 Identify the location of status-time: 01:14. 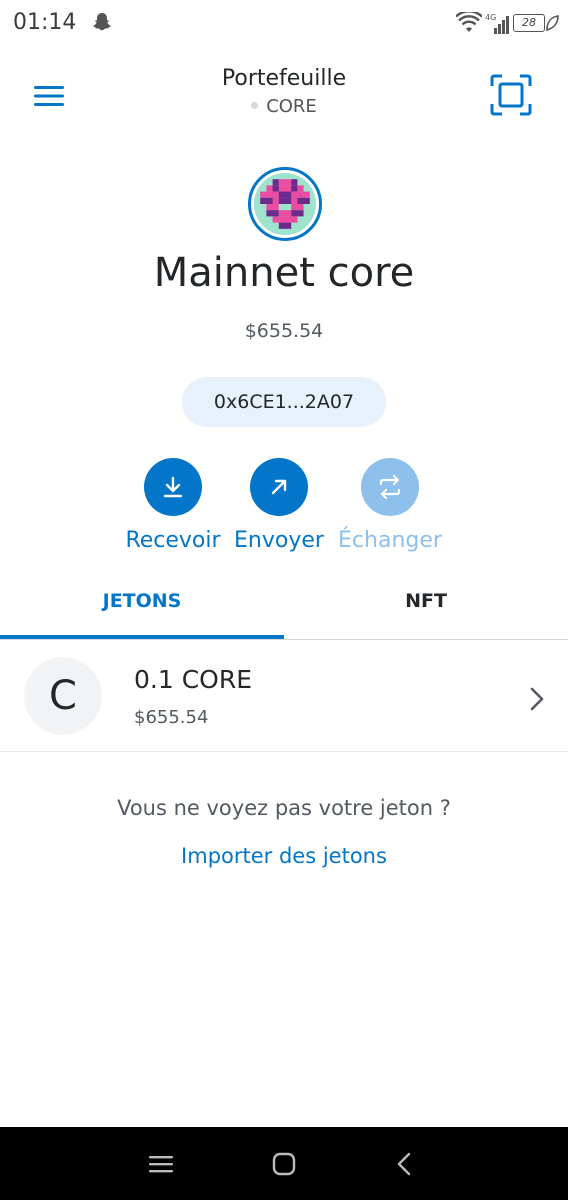
(45, 22).